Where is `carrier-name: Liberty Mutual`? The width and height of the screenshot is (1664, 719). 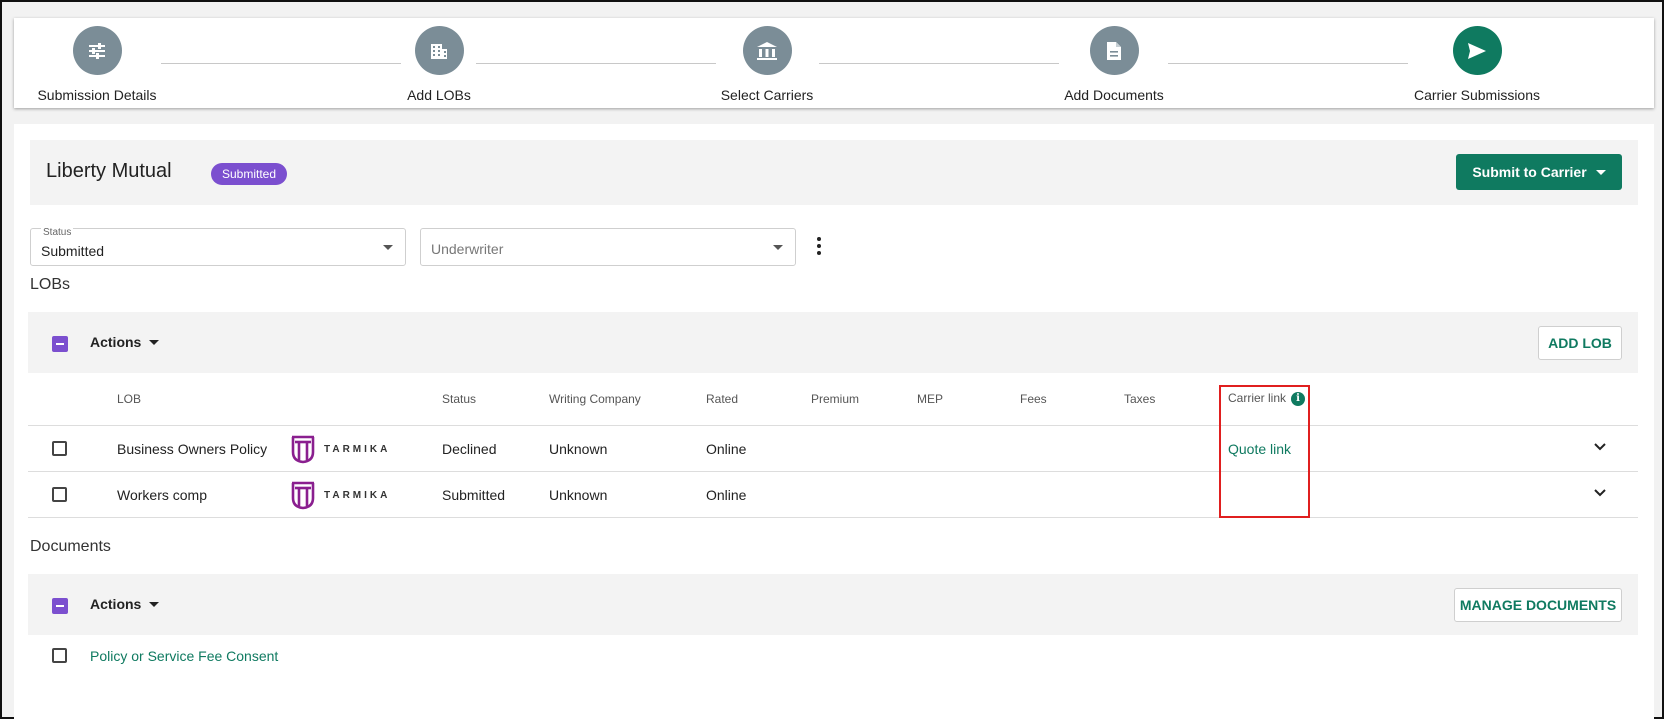
carrier-name: Liberty Mutual is located at coordinates (109, 171).